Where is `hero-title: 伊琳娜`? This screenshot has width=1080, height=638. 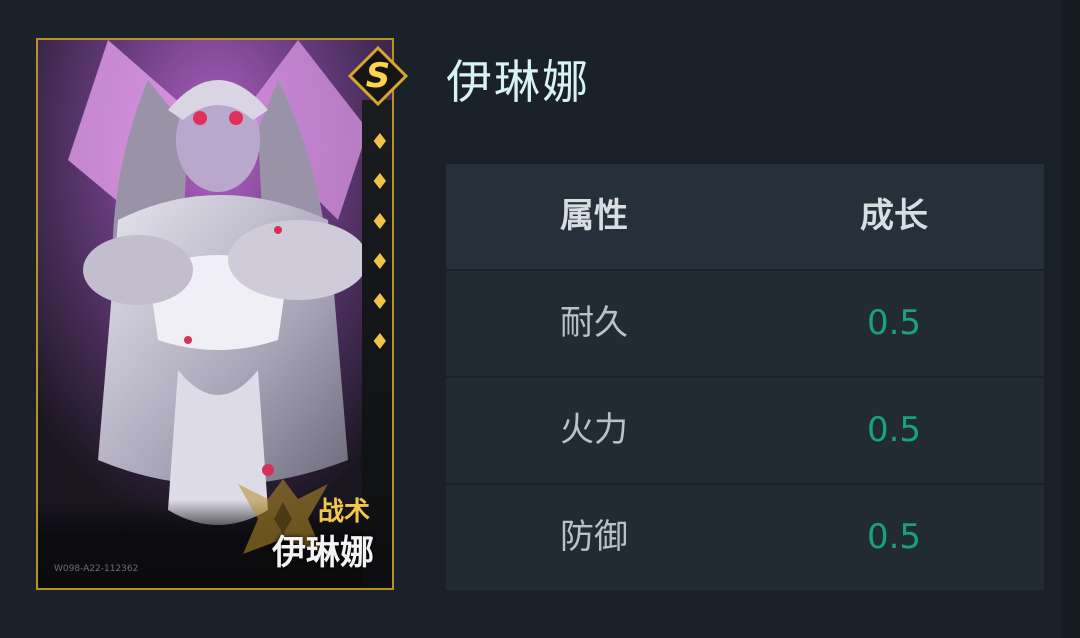
hero-title: 伊琳娜 is located at coordinates (518, 82).